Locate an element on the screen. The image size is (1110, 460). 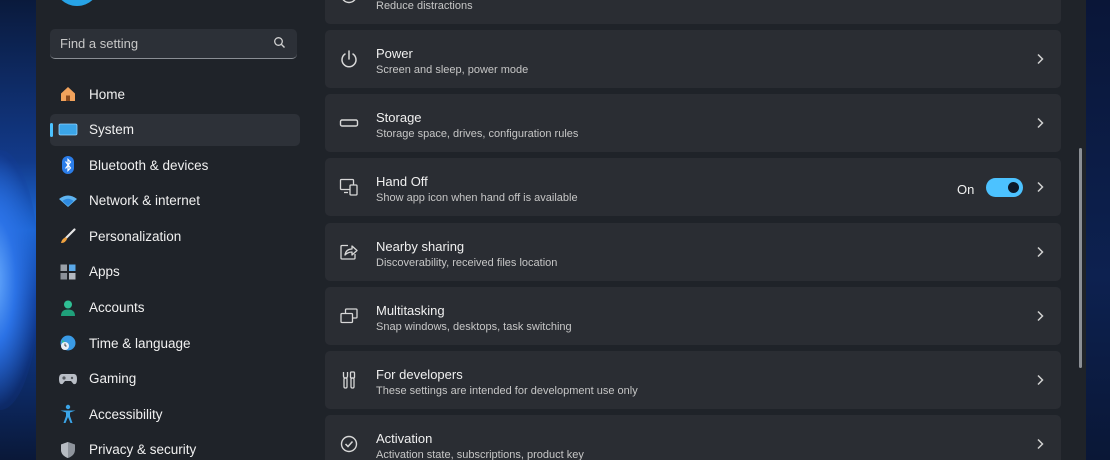
sidebar-item-label: Accessibility is located at coordinates (126, 414).